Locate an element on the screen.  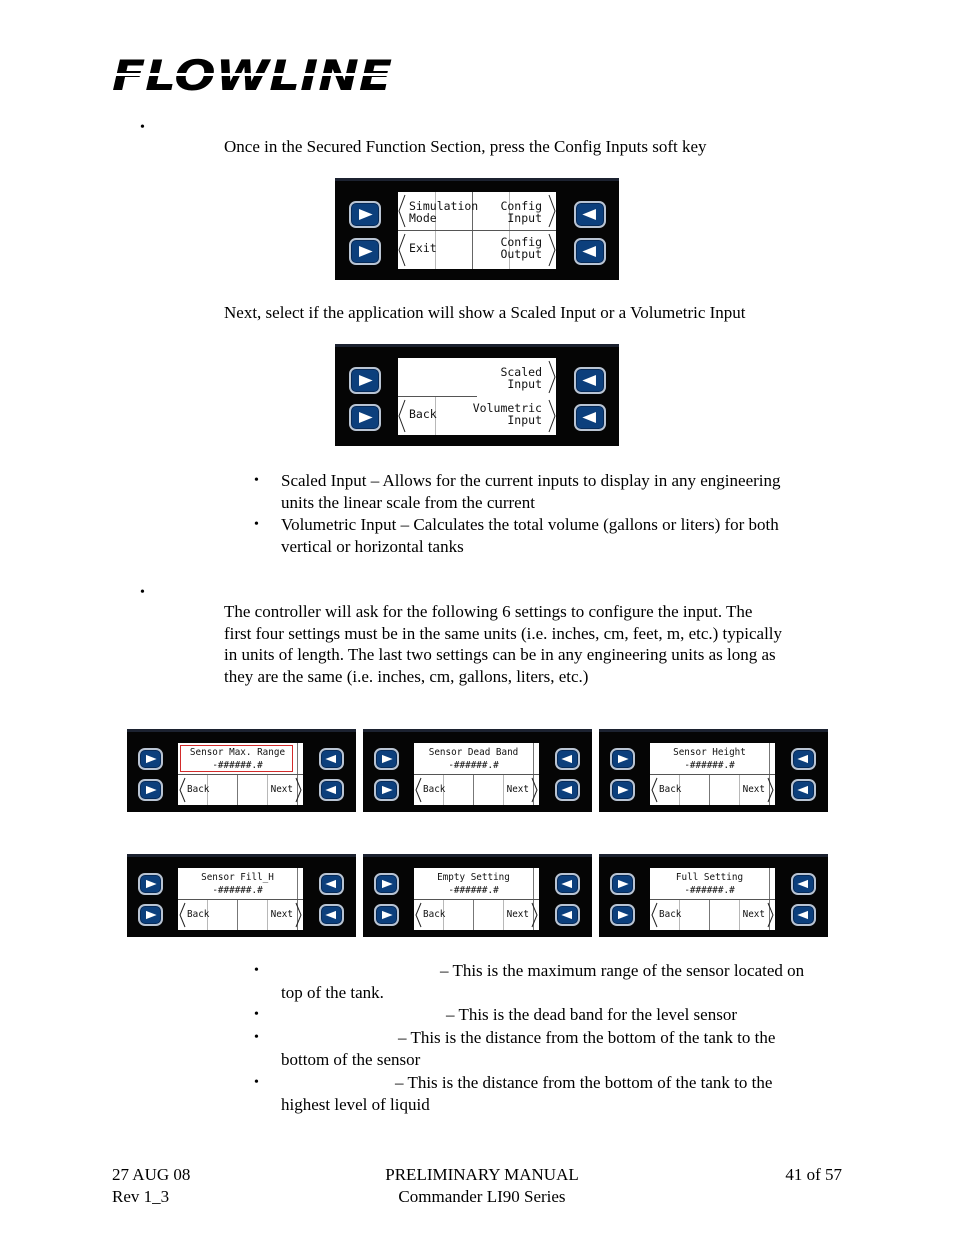
setting-panel: Full Setting -######.# Back Next is located at coordinates (713, 895).